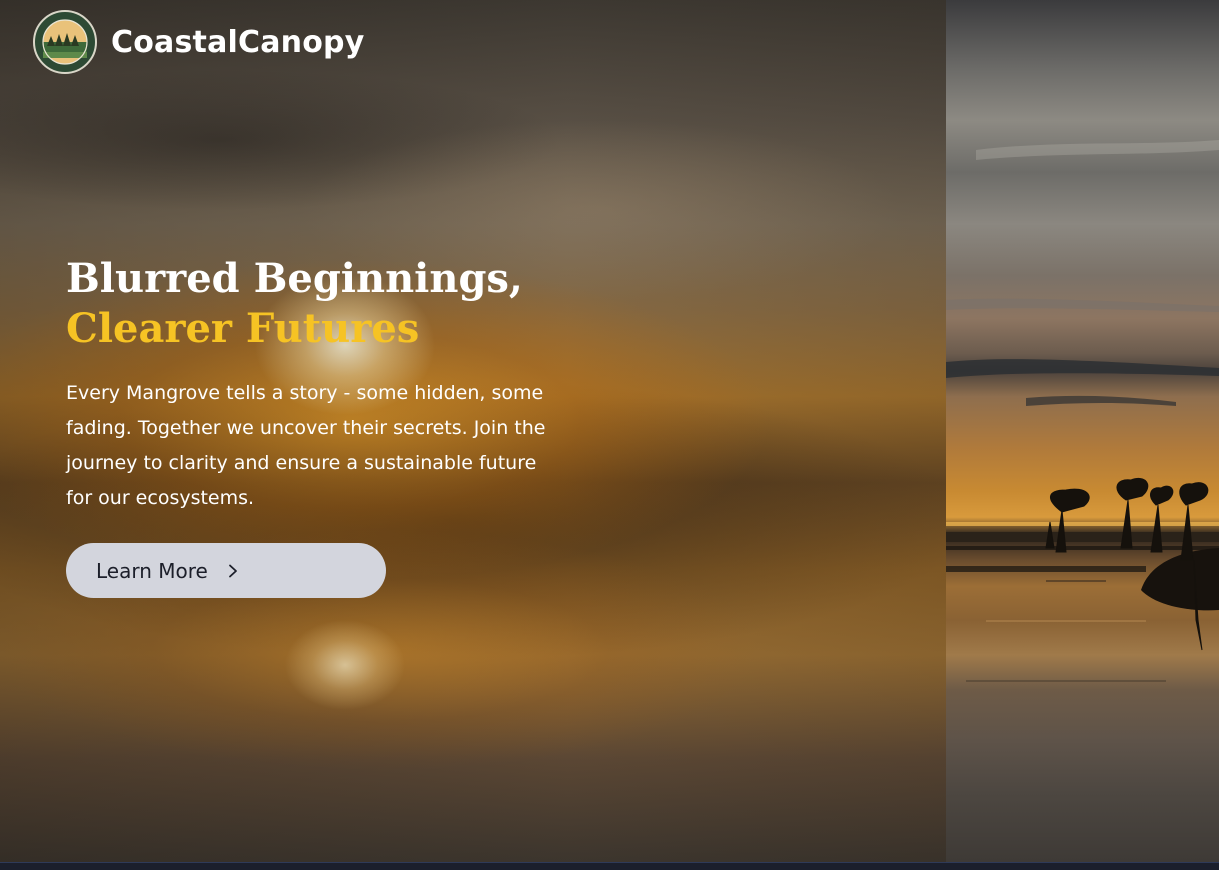 This screenshot has height=870, width=1219. Describe the element at coordinates (243, 328) in the screenshot. I see `headline-line-2: Clearer Futures` at that location.